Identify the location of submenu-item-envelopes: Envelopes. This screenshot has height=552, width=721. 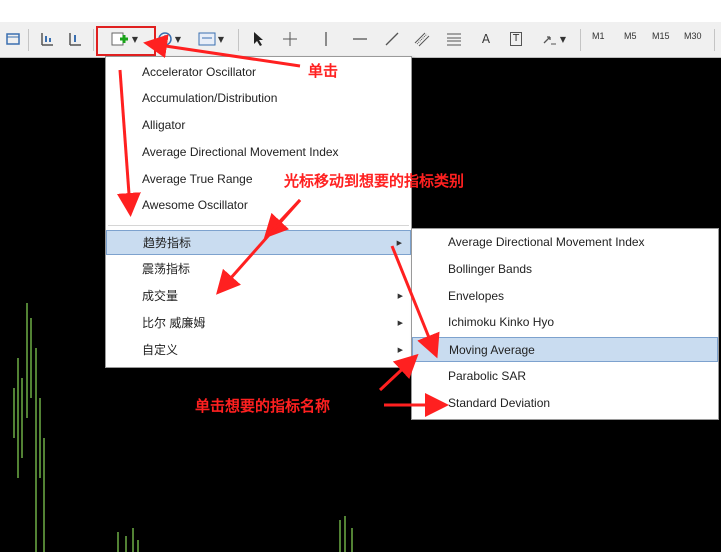
(565, 296).